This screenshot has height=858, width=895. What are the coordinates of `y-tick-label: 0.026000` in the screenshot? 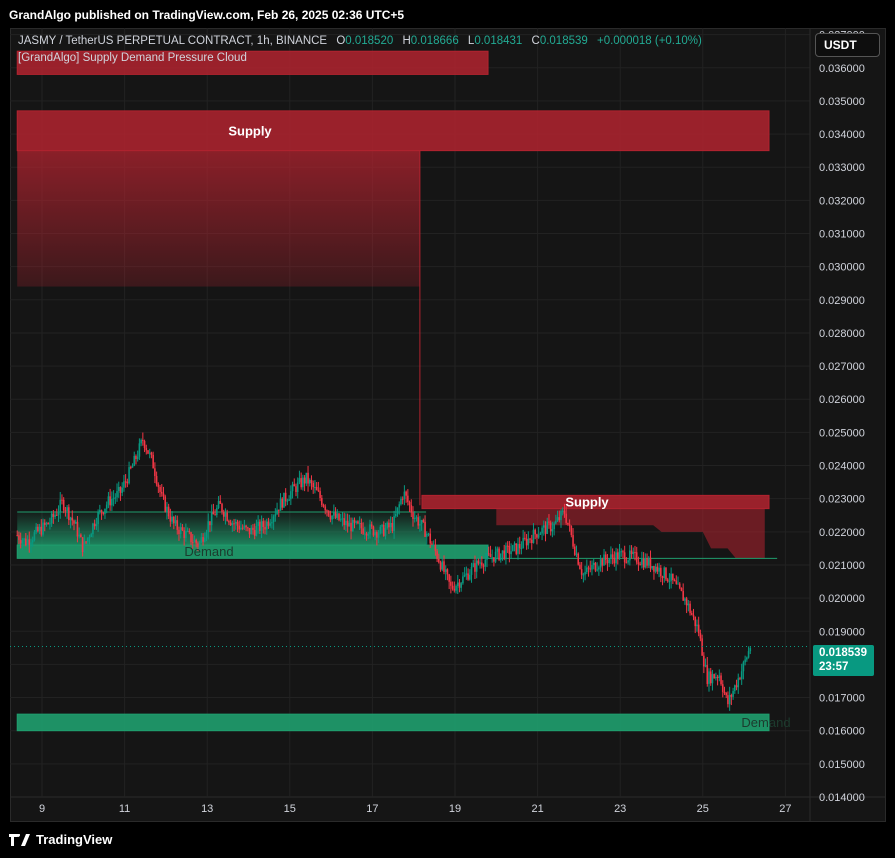 It's located at (842, 400).